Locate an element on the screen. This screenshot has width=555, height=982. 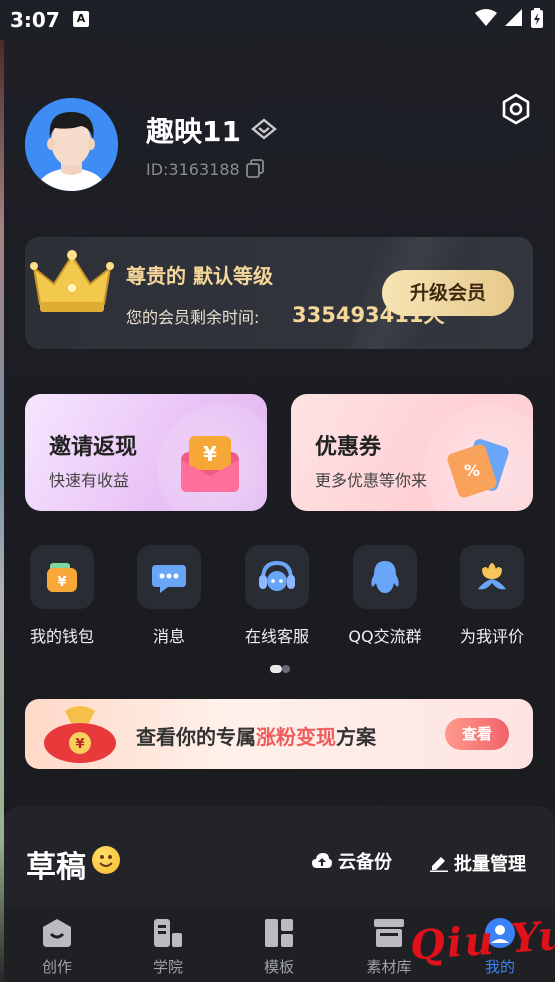
rate-us-tile is located at coordinates (492, 577).